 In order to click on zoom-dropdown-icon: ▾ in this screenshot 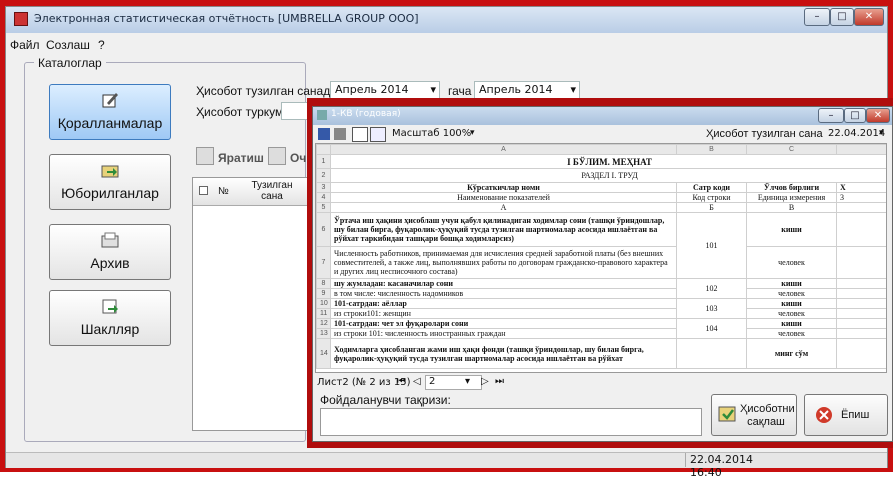, I will do `click(472, 133)`.